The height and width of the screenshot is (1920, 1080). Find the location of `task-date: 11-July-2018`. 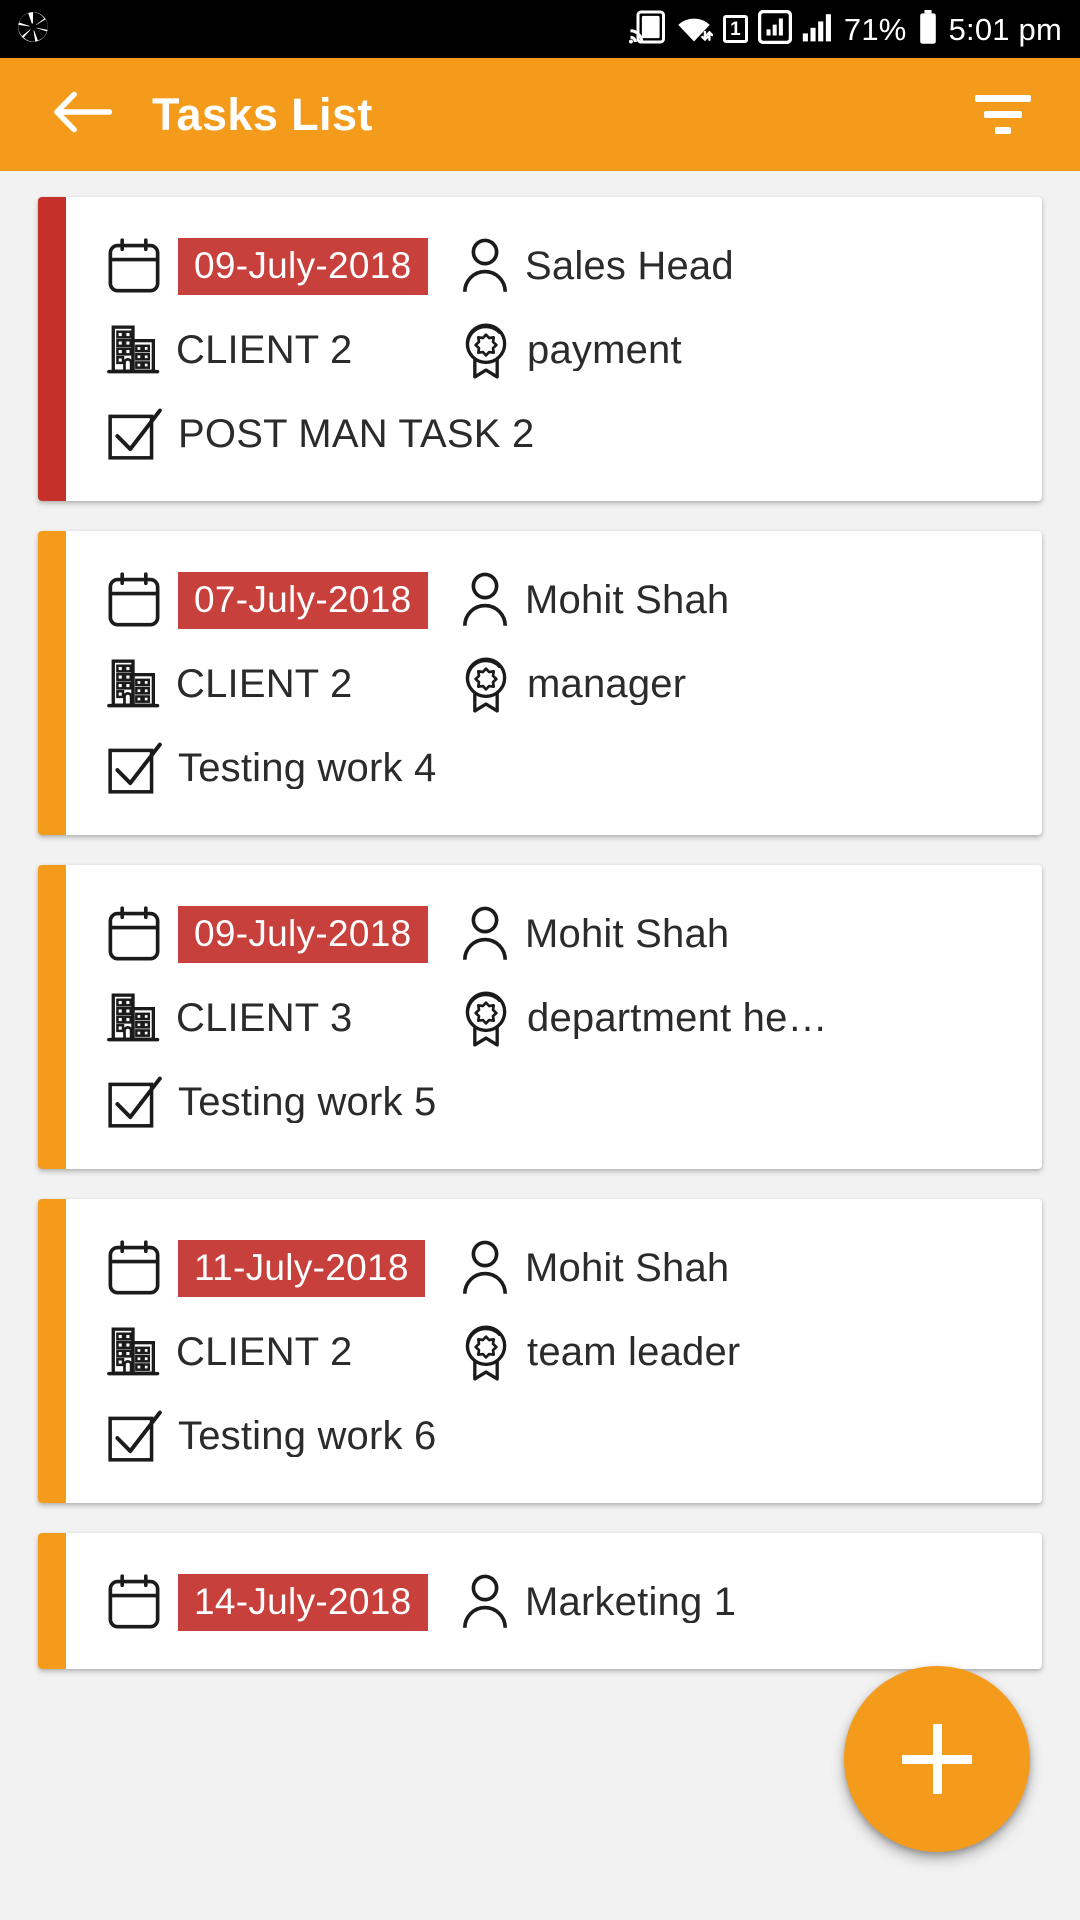

task-date: 11-July-2018 is located at coordinates (301, 1268).